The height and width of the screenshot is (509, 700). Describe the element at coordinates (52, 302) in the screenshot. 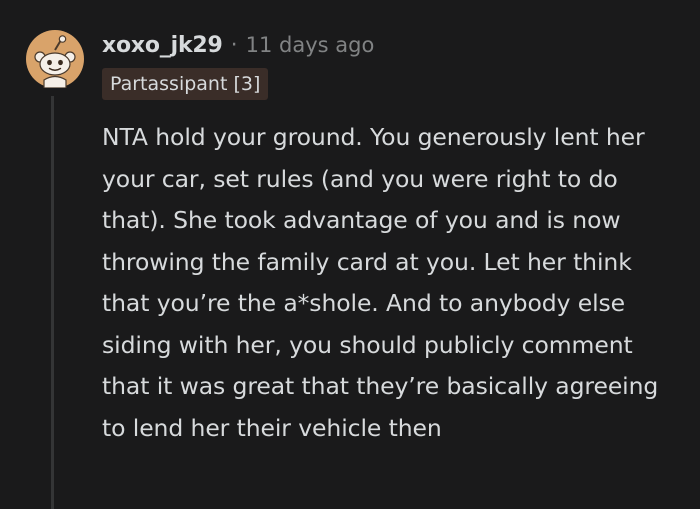

I see `thread-collapse-line` at that location.